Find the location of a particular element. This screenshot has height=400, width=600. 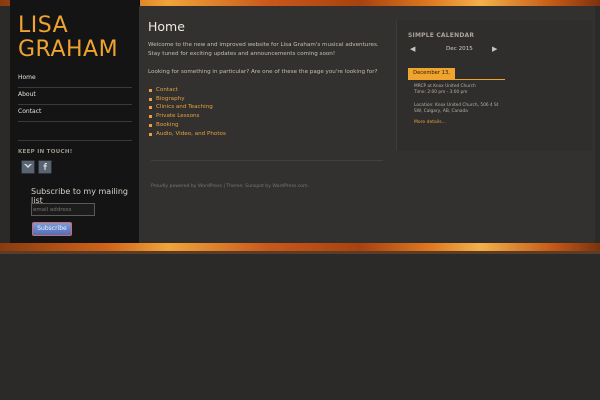

twitter-icon is located at coordinates (28, 167).